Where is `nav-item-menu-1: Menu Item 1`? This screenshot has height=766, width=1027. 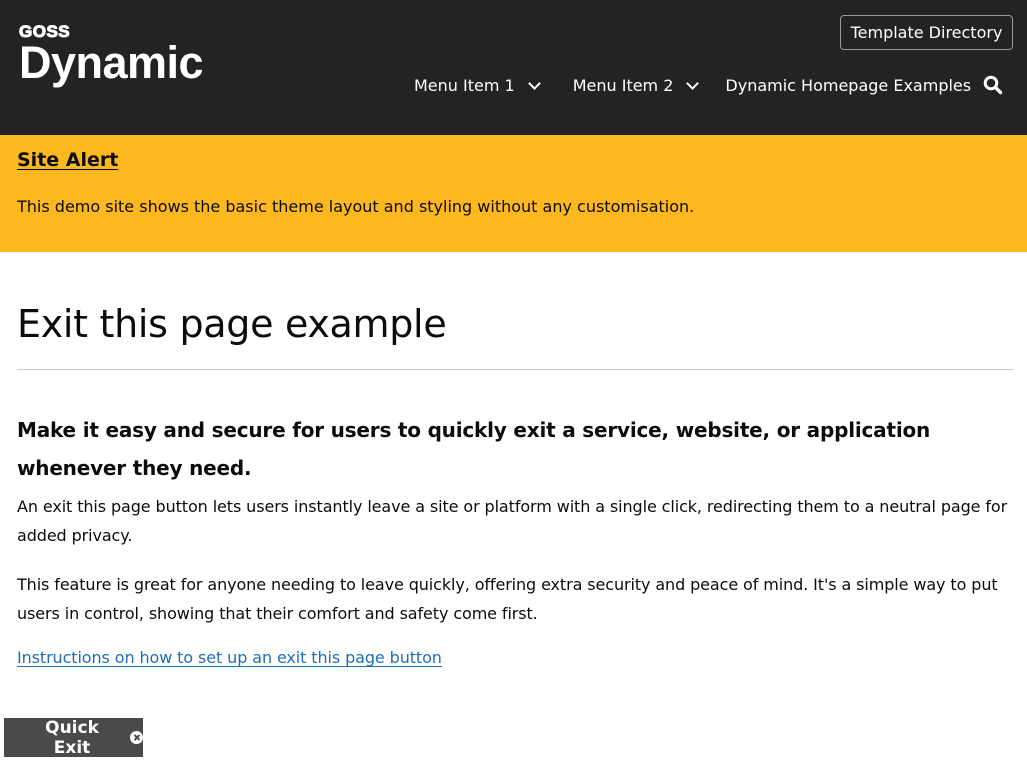
nav-item-menu-1: Menu Item 1 is located at coordinates (477, 85).